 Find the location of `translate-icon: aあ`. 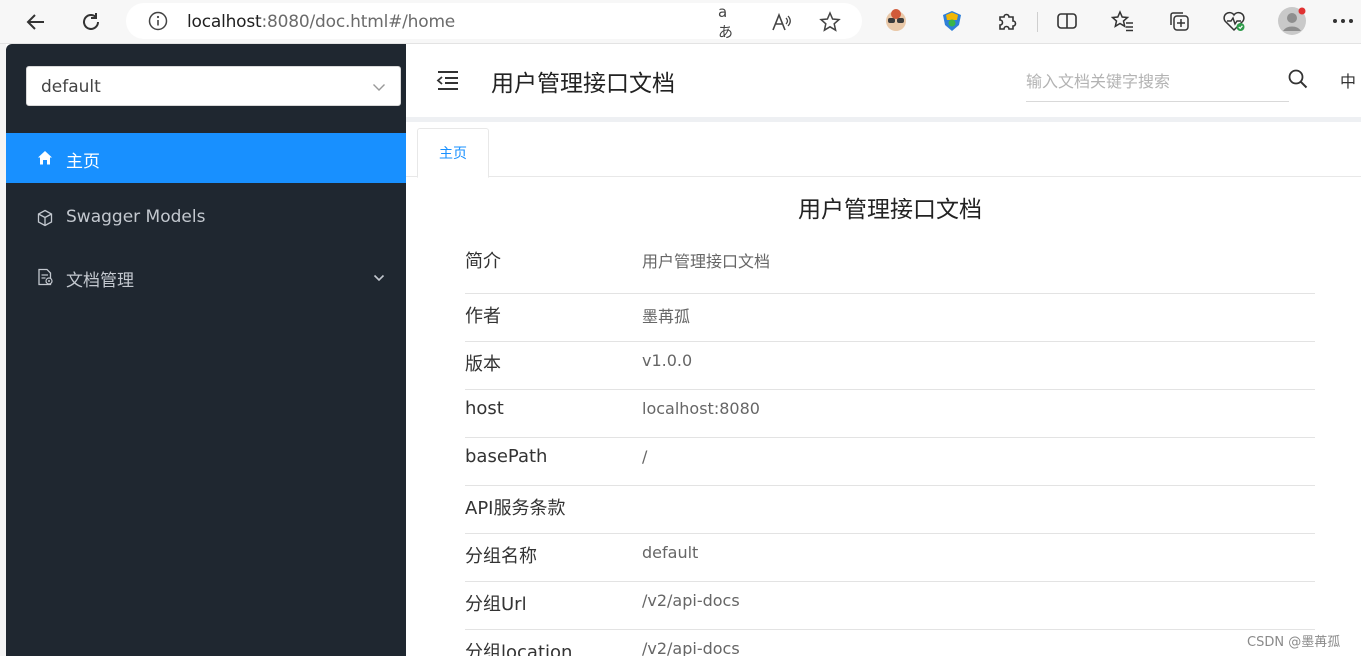

translate-icon: aあ is located at coordinates (729, 22).